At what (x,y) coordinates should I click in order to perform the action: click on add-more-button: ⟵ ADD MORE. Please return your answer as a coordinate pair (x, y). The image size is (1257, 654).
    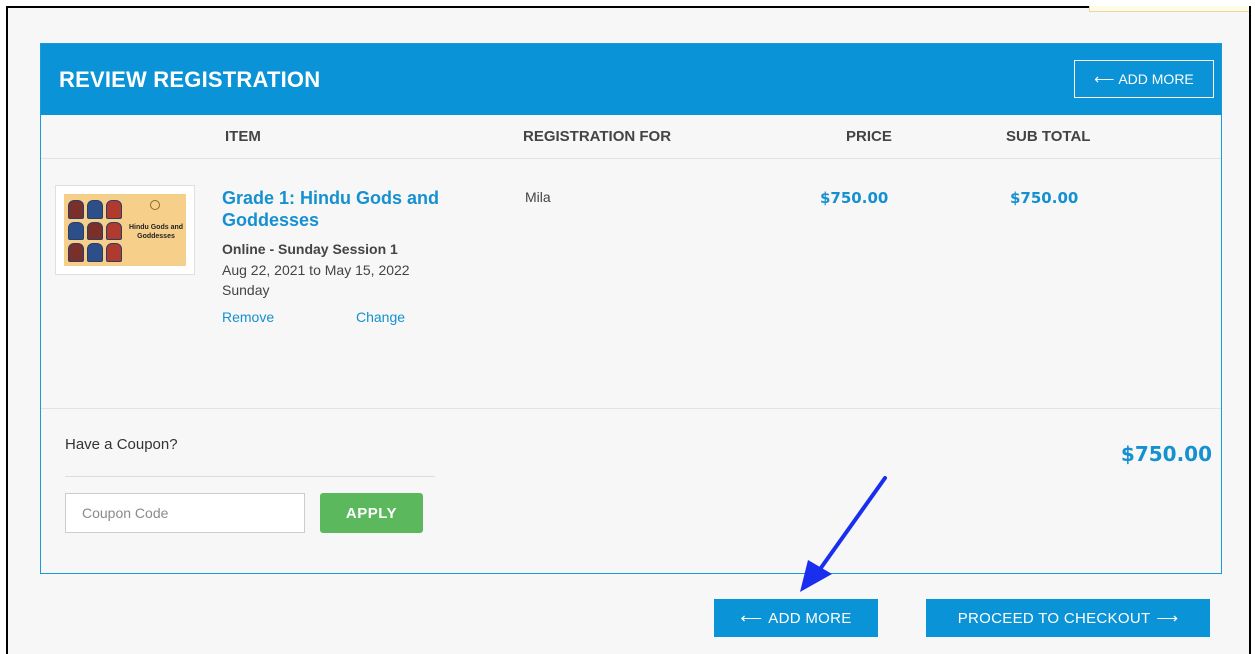
    Looking at the image, I should click on (796, 618).